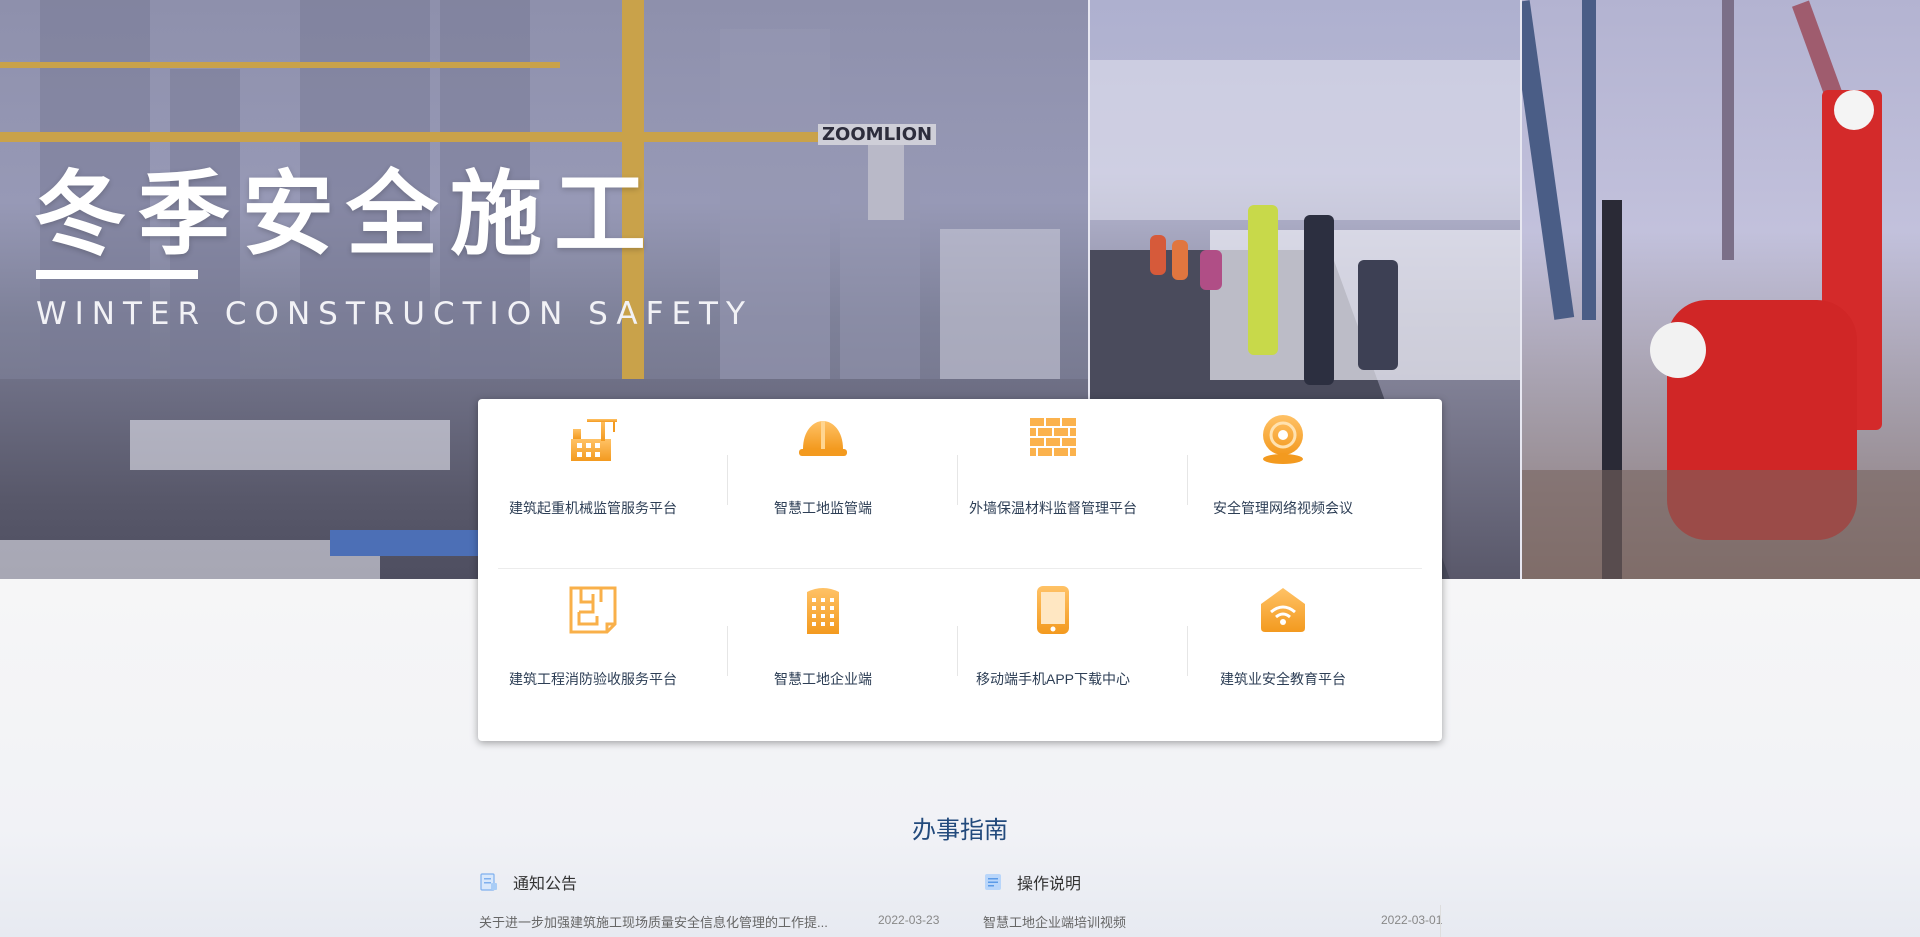 This screenshot has width=1920, height=937. What do you see at coordinates (1283, 655) in the screenshot?
I see `service-safety-education: 建筑业安全教育平台` at bounding box center [1283, 655].